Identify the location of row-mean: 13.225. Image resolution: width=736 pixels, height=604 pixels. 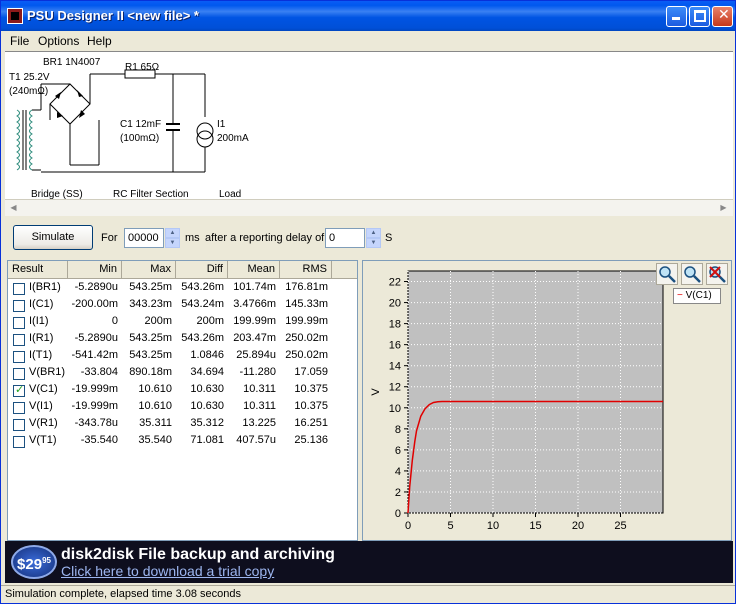
(259, 423).